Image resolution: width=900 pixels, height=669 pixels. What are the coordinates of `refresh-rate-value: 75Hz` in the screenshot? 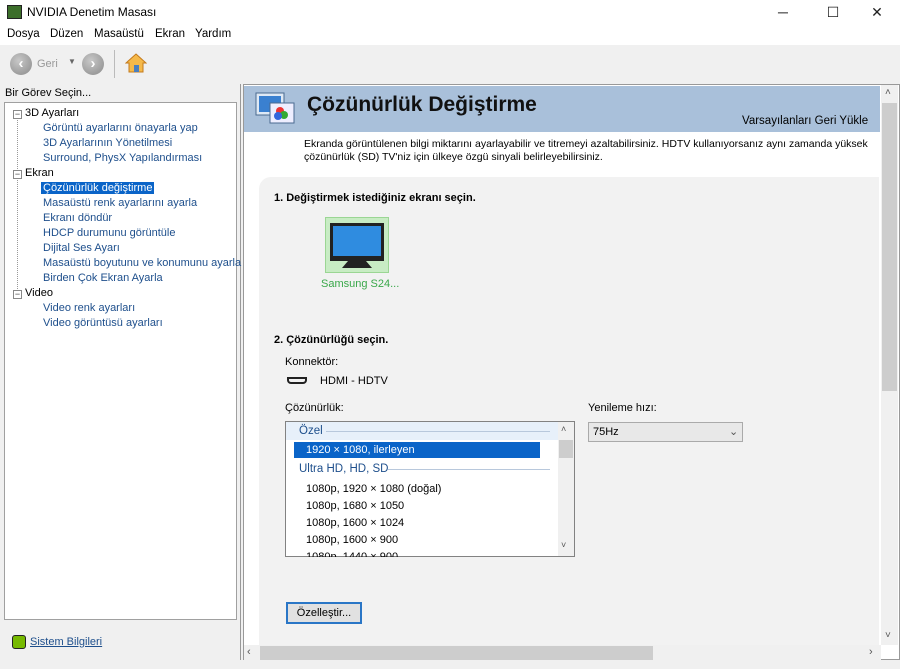 It's located at (606, 432).